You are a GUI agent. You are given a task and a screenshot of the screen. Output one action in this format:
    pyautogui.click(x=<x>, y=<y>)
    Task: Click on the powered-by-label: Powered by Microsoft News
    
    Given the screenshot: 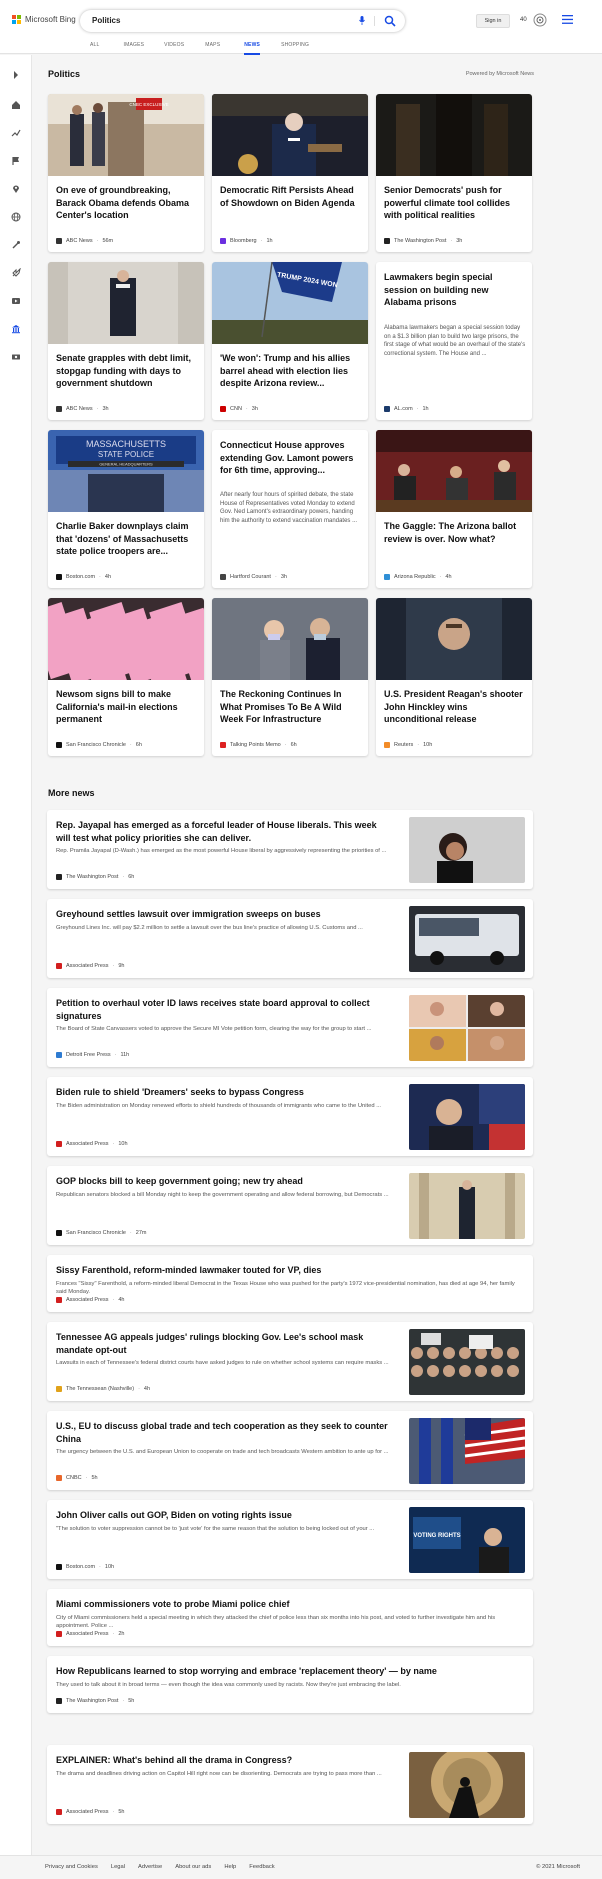 What is the action you would take?
    pyautogui.click(x=500, y=74)
    